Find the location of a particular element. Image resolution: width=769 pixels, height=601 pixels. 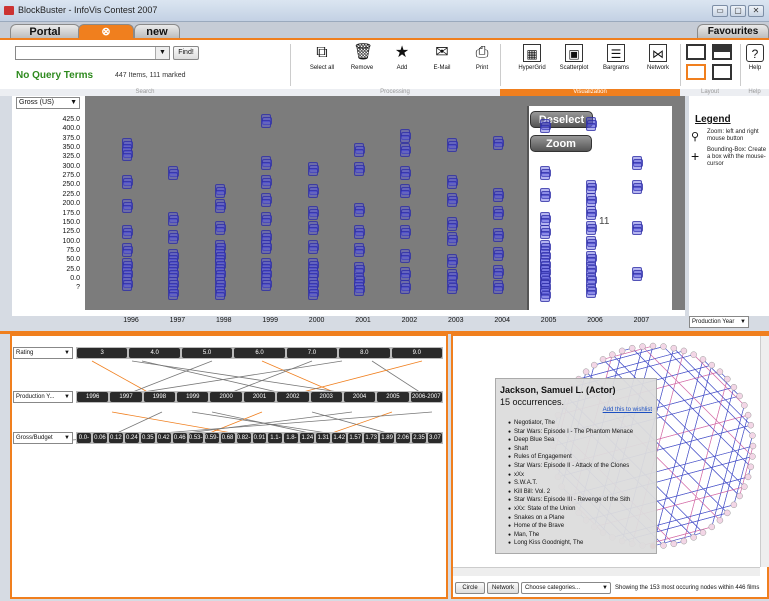

film-item: Negotiator, The is located at coordinates (570, 423).